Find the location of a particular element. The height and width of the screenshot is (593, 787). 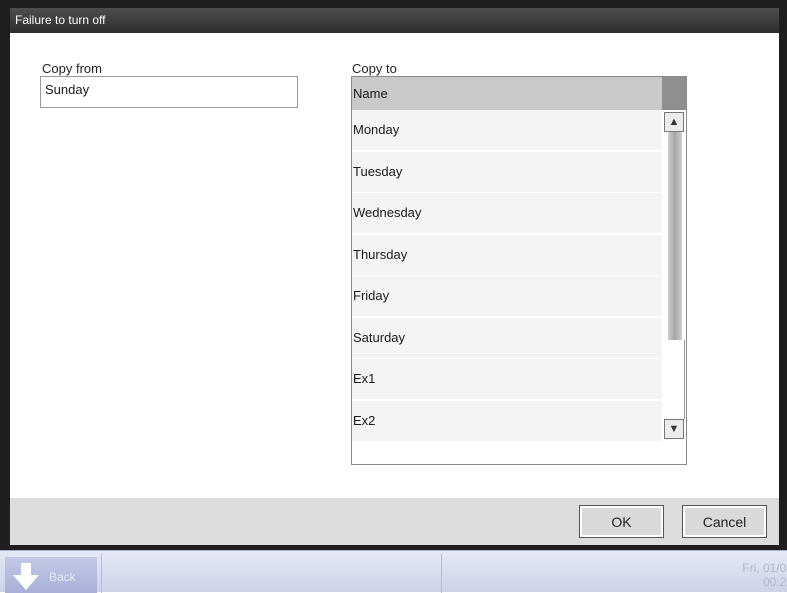

clock: Fri, 01/04 00:29 is located at coordinates (764, 575).